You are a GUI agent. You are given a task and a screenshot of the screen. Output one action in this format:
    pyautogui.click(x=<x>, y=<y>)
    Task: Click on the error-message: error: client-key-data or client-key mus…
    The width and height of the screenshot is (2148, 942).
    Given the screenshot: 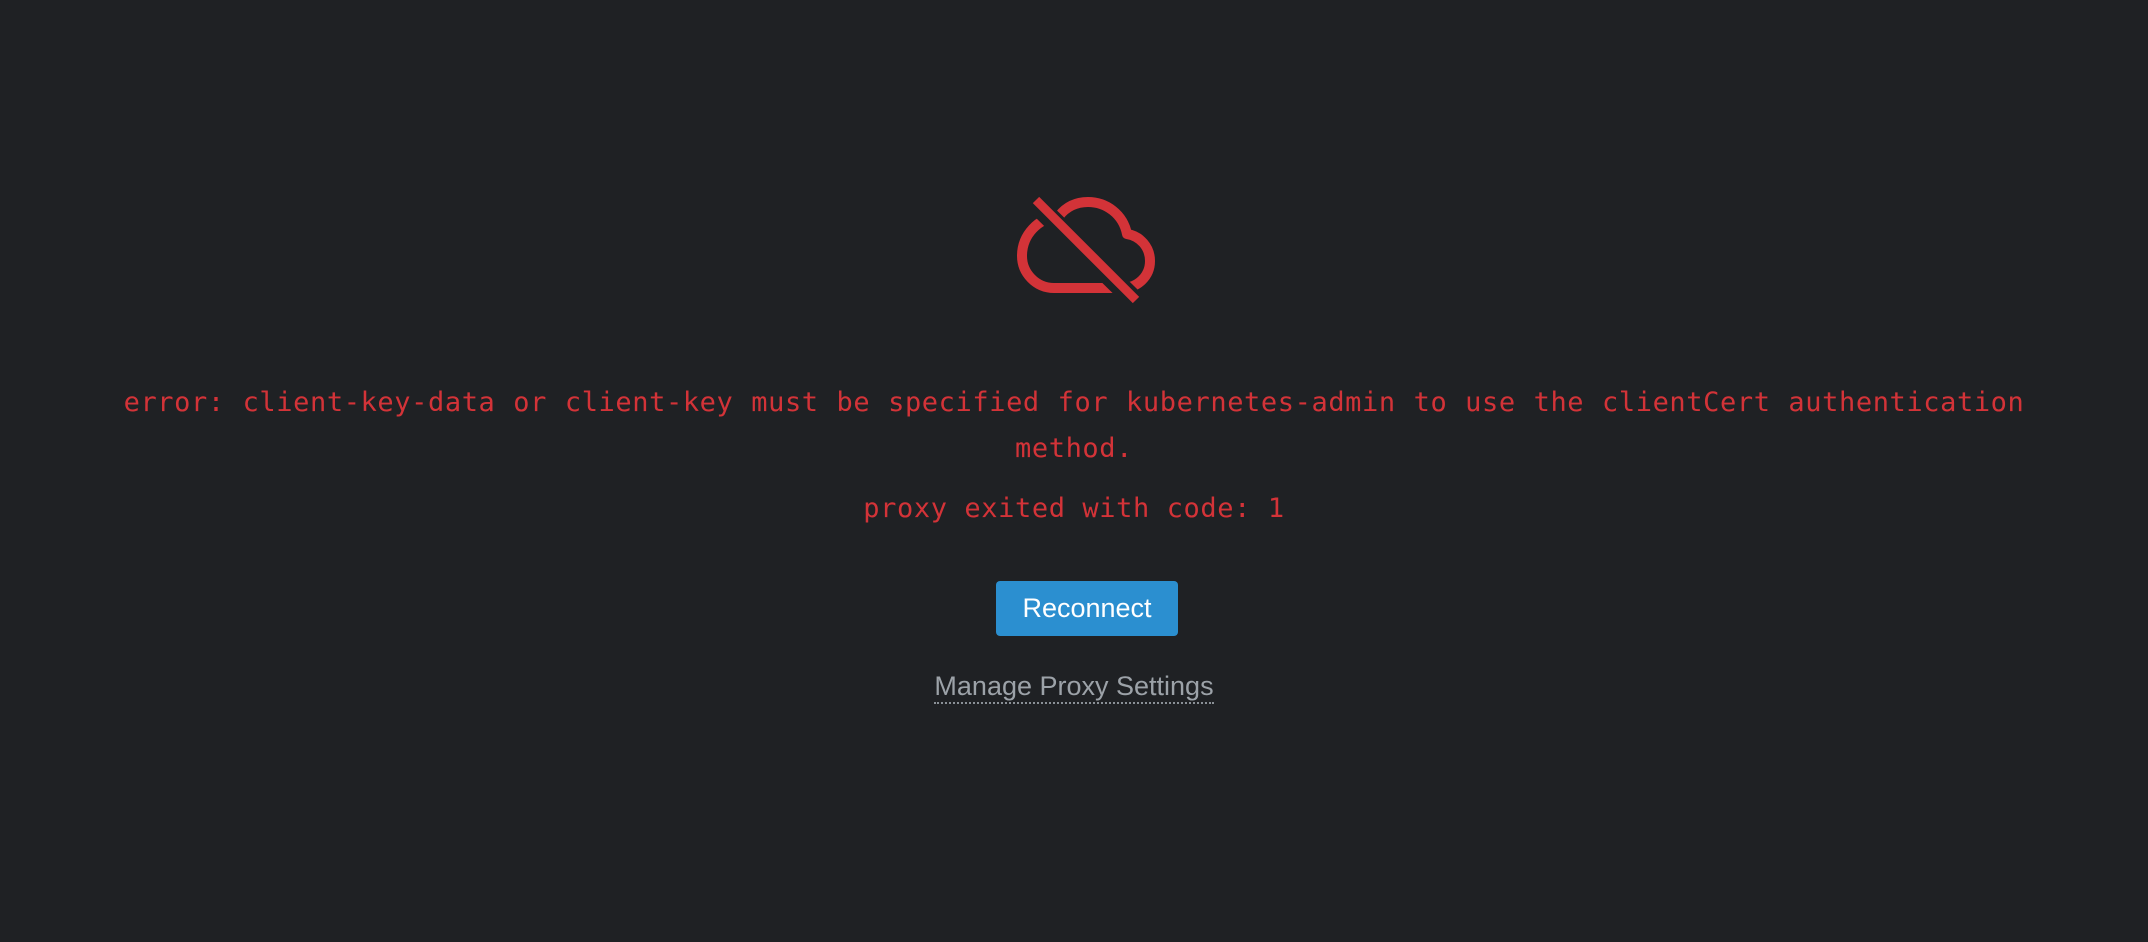 What is the action you would take?
    pyautogui.click(x=1074, y=425)
    